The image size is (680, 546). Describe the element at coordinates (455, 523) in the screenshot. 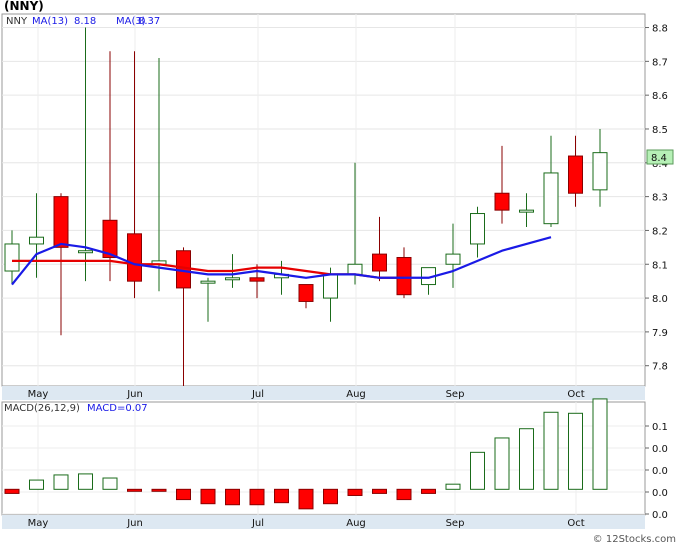

I see `month-label-bottom: Sep` at that location.